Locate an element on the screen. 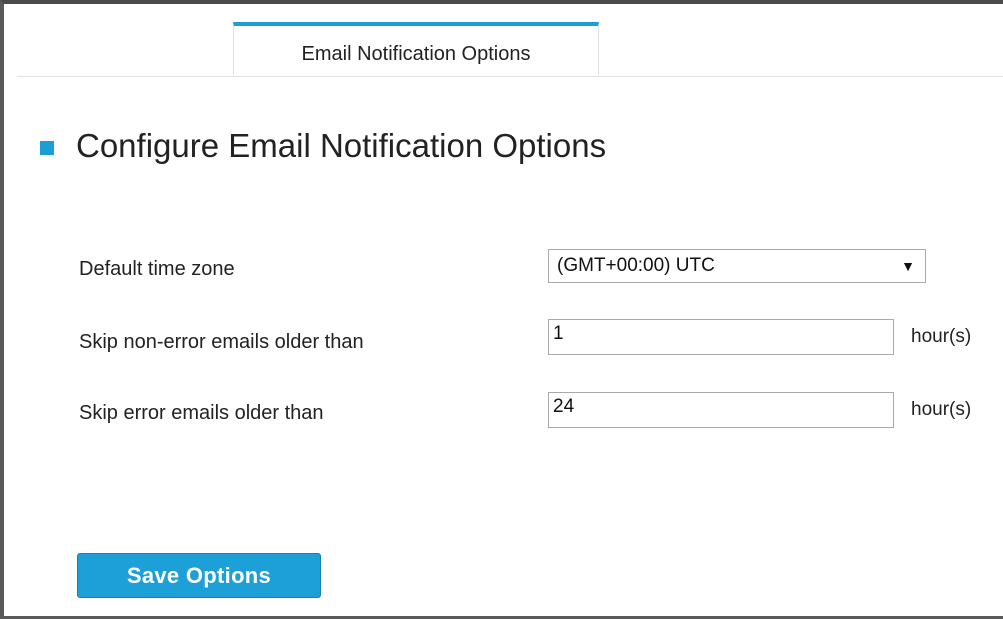 Image resolution: width=1003 pixels, height=619 pixels. tab-bar: Email Notification Options is located at coordinates (510, 49).